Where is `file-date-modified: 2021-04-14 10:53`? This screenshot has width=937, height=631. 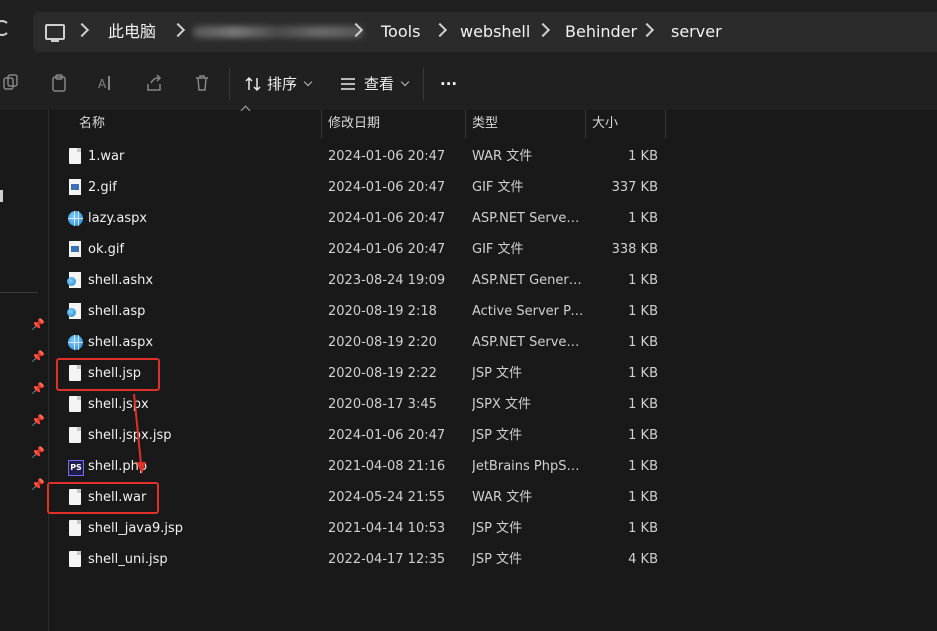 file-date-modified: 2021-04-14 10:53 is located at coordinates (387, 528).